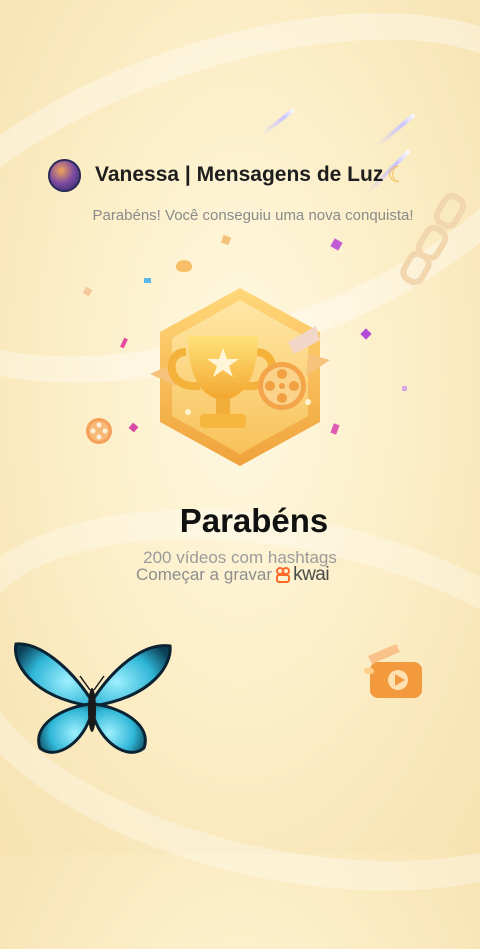 The width and height of the screenshot is (480, 949). What do you see at coordinates (204, 575) in the screenshot?
I see `start-recording-label: Começar a gravar` at bounding box center [204, 575].